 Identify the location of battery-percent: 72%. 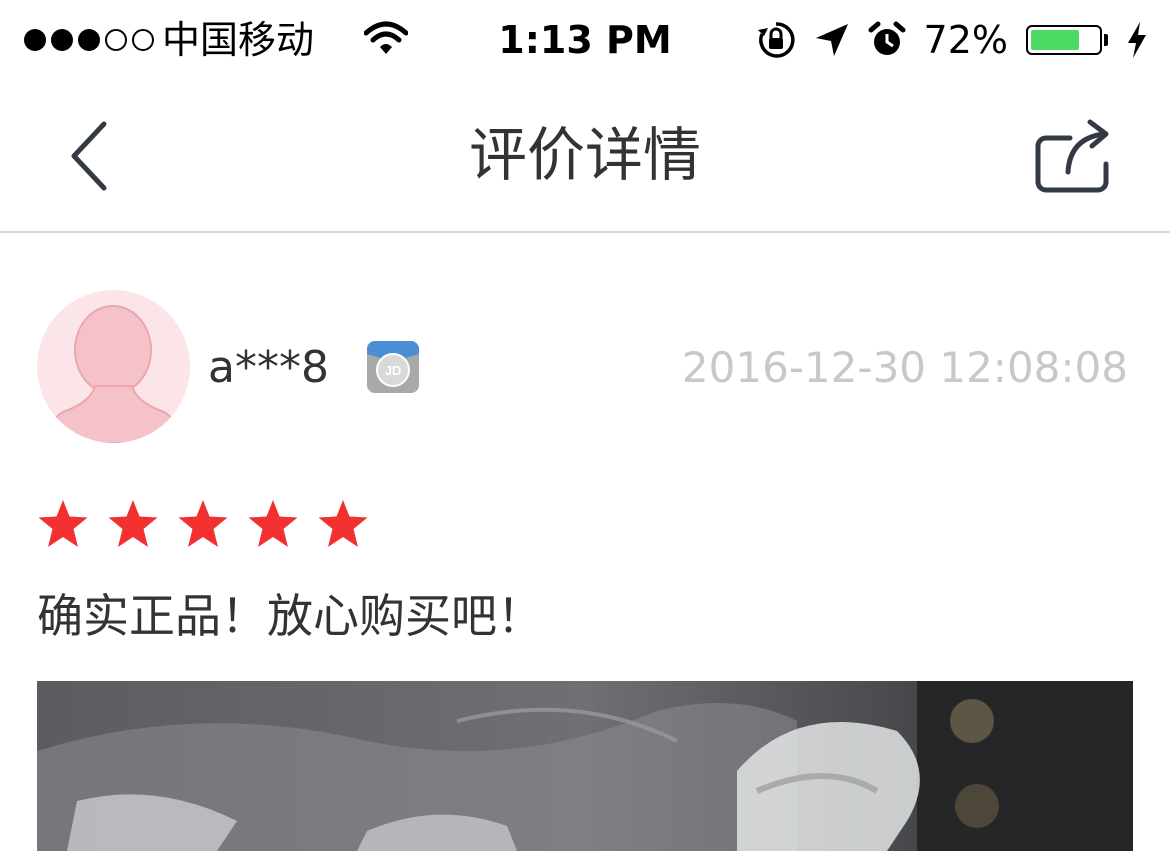
(965, 40).